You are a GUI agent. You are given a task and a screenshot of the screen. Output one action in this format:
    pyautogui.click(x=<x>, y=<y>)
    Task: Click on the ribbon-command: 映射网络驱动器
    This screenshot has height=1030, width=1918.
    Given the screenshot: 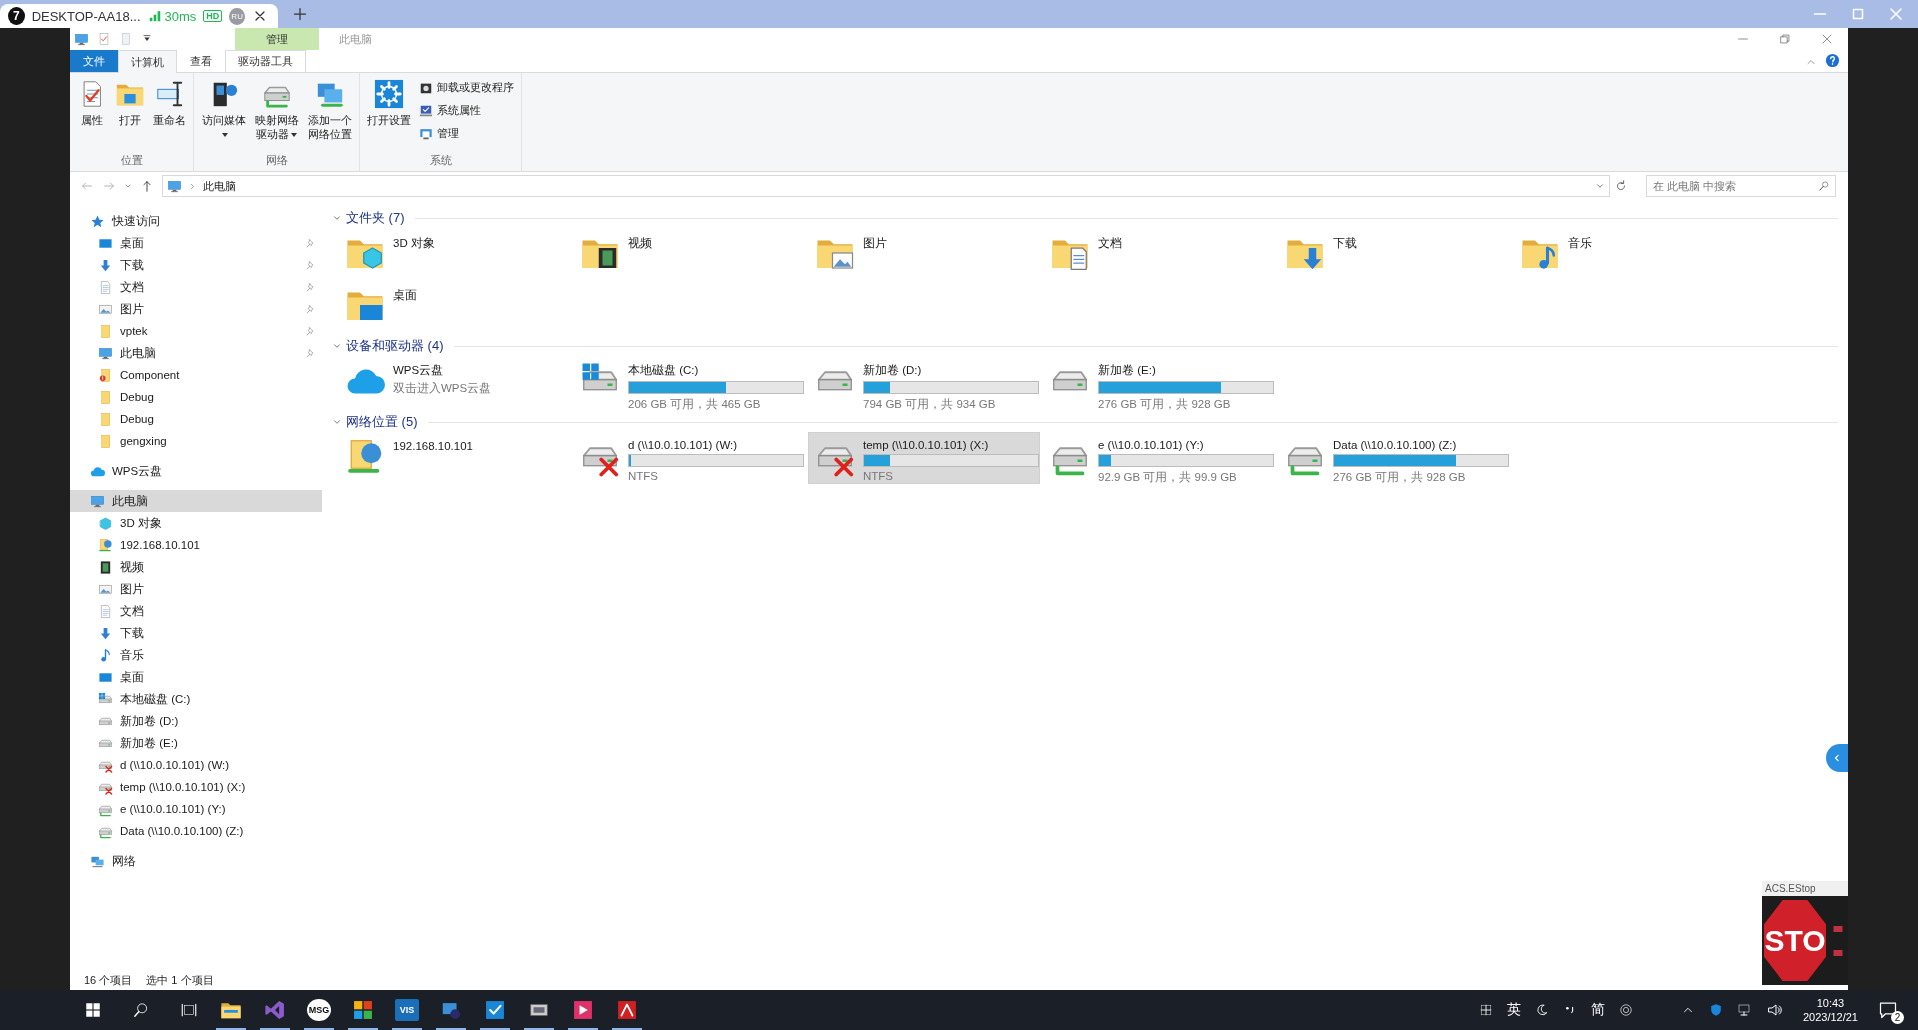 What is the action you would take?
    pyautogui.click(x=277, y=110)
    